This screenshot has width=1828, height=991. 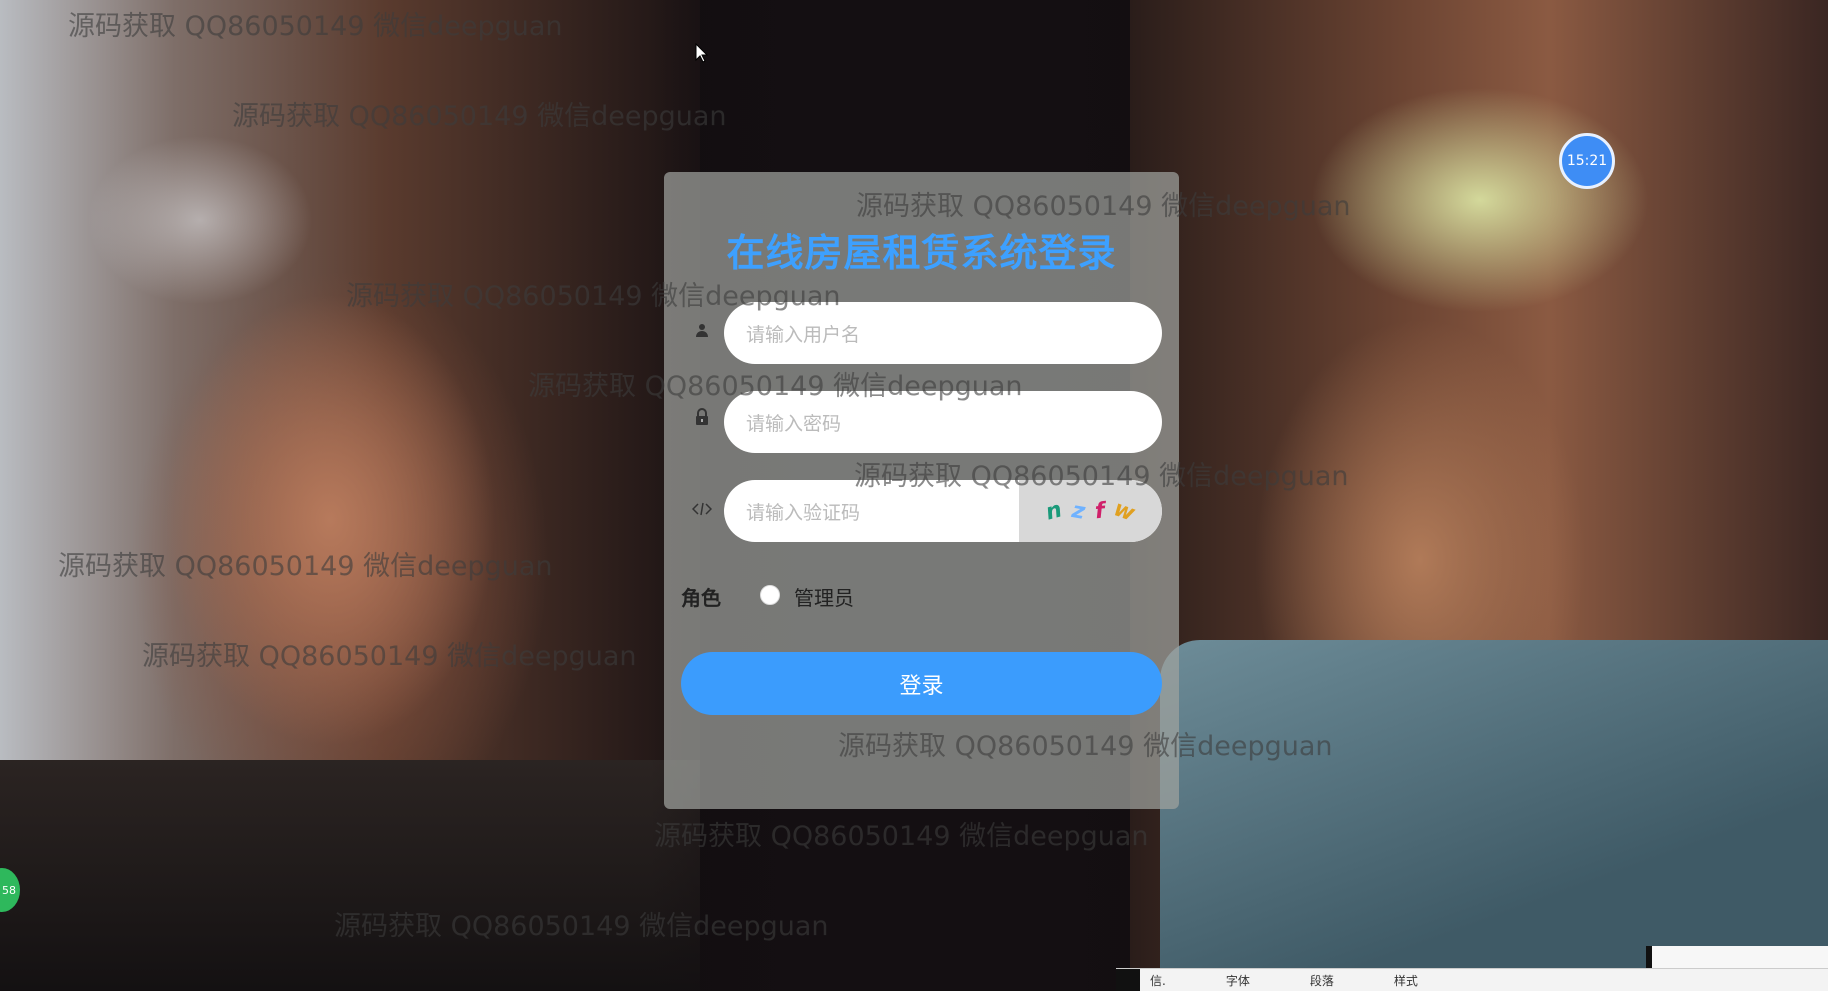 I want to click on username-input: 请输入用户名, so click(x=943, y=333).